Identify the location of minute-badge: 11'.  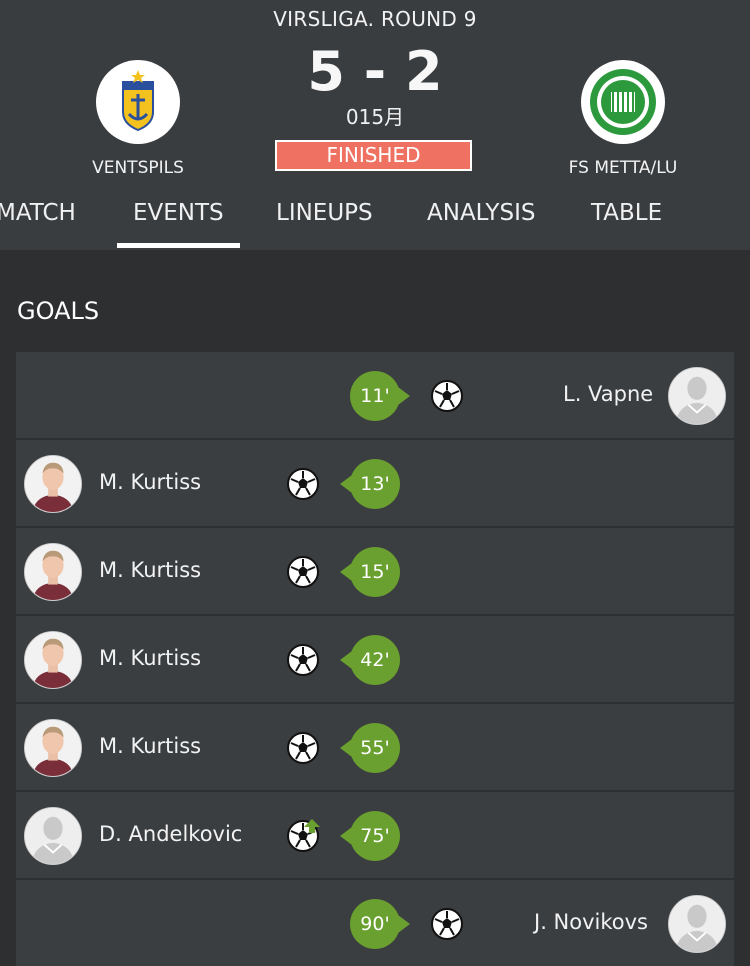
(380, 396).